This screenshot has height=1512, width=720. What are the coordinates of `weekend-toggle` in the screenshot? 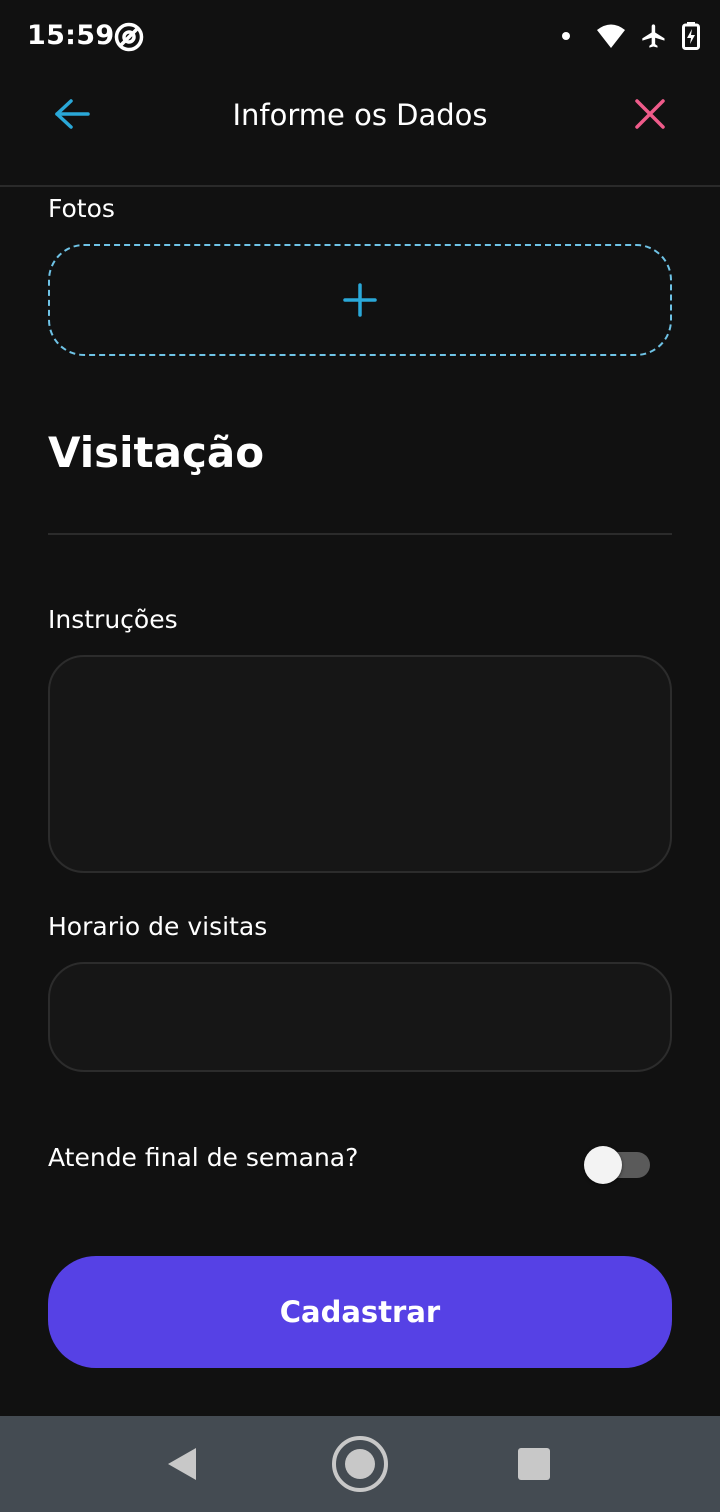 It's located at (618, 1165).